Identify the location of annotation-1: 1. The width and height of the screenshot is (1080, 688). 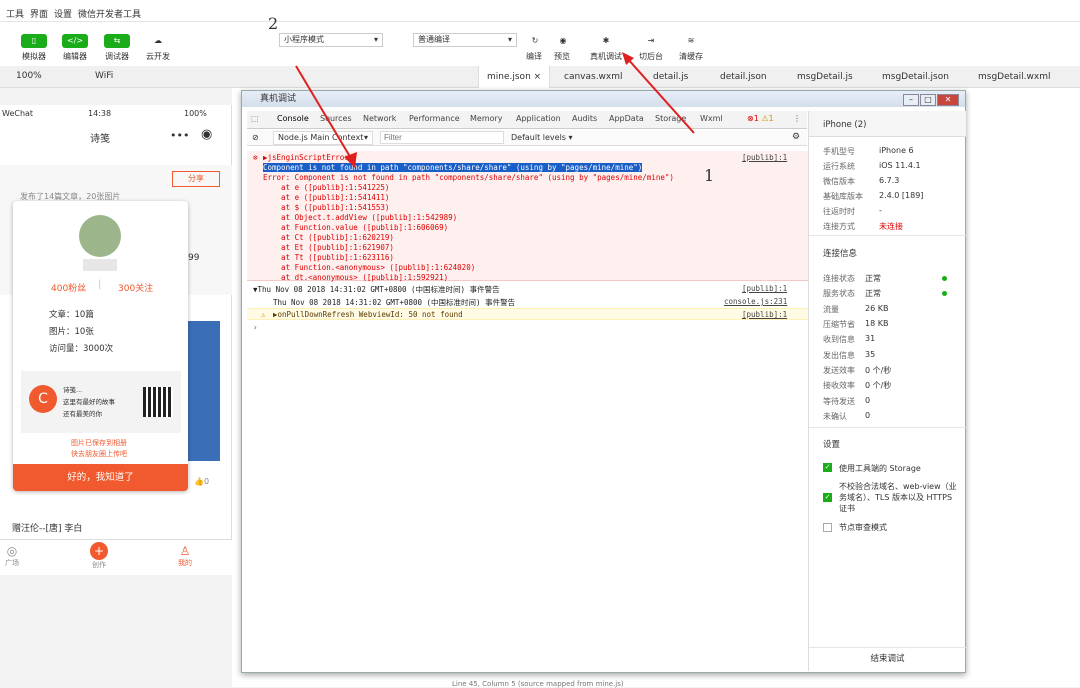
(709, 175).